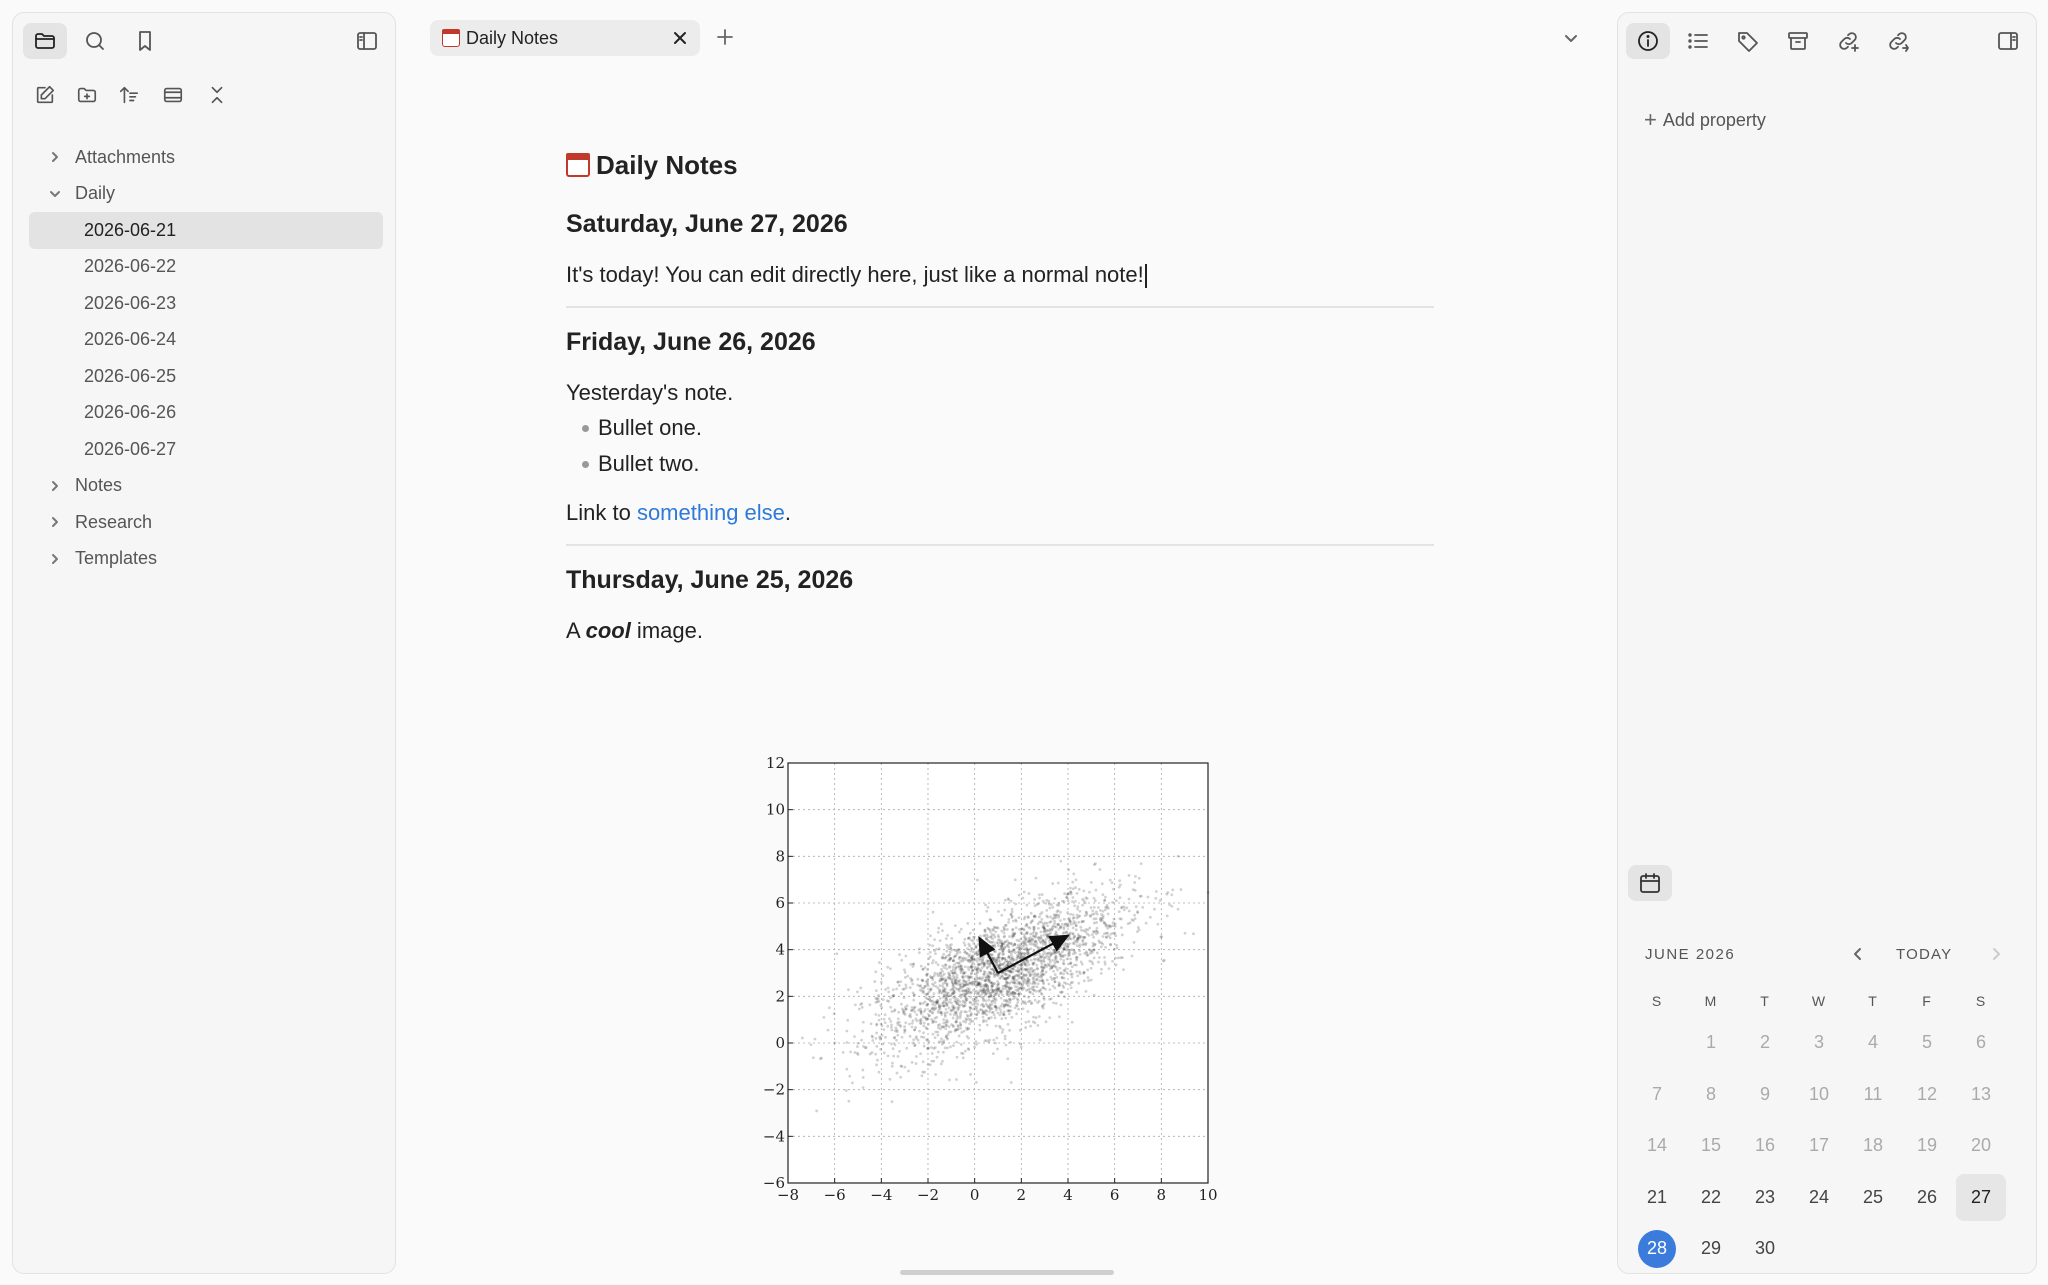 The width and height of the screenshot is (2048, 1285). Describe the element at coordinates (1657, 1198) in the screenshot. I see `calendar-day: 21` at that location.